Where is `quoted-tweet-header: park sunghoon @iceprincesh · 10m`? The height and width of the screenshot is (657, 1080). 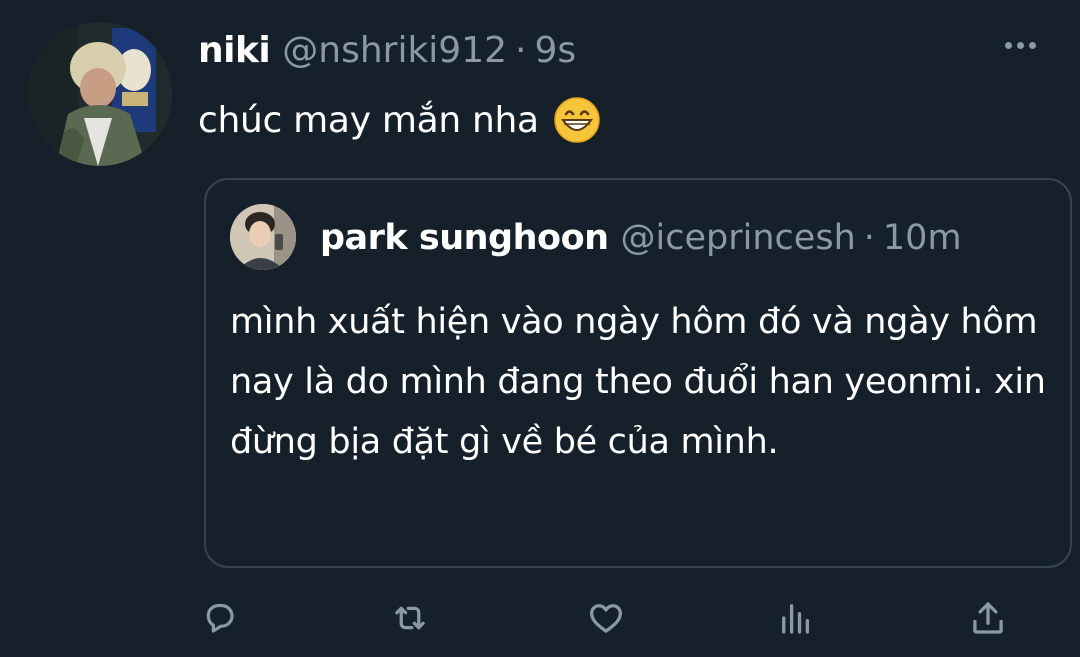 quoted-tweet-header: park sunghoon @iceprincesh · 10m is located at coordinates (641, 238).